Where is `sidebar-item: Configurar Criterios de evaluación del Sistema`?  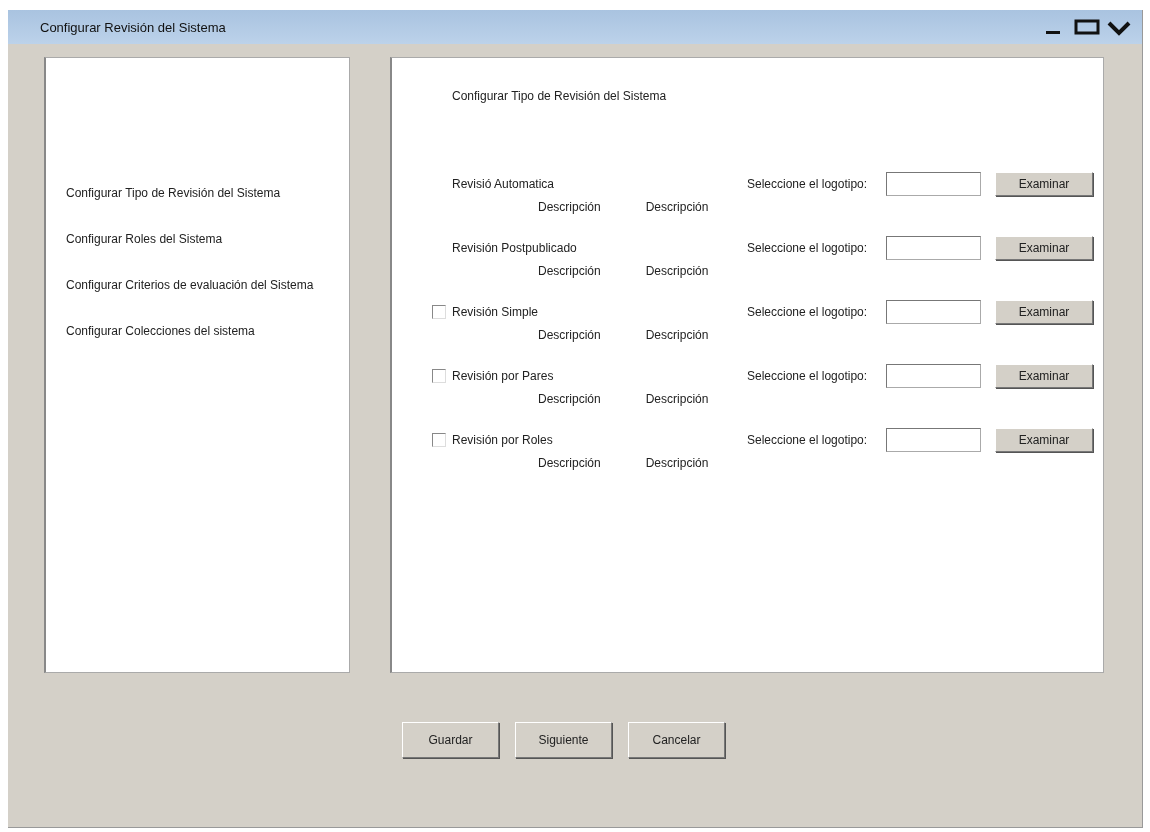 sidebar-item: Configurar Criterios de evaluación del Sistema is located at coordinates (207, 285).